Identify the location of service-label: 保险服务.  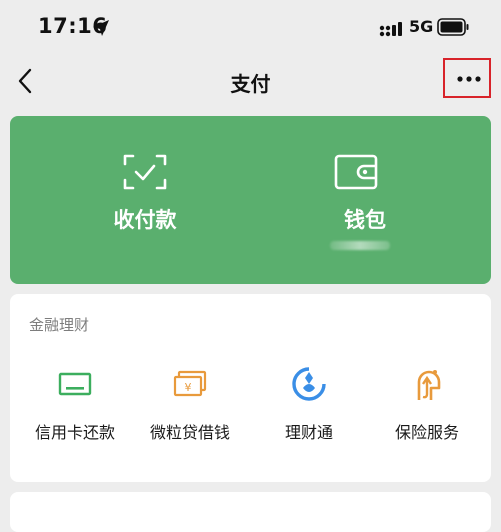
(426, 432).